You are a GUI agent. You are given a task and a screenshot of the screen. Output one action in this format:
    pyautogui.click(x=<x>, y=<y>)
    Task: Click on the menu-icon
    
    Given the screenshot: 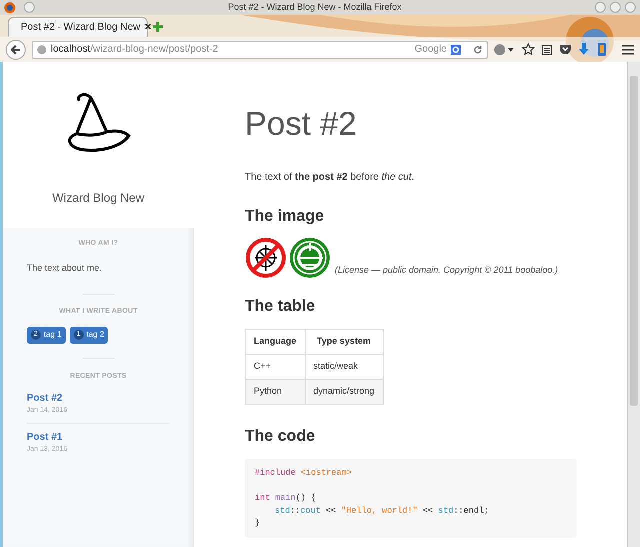 What is the action you would take?
    pyautogui.click(x=628, y=49)
    